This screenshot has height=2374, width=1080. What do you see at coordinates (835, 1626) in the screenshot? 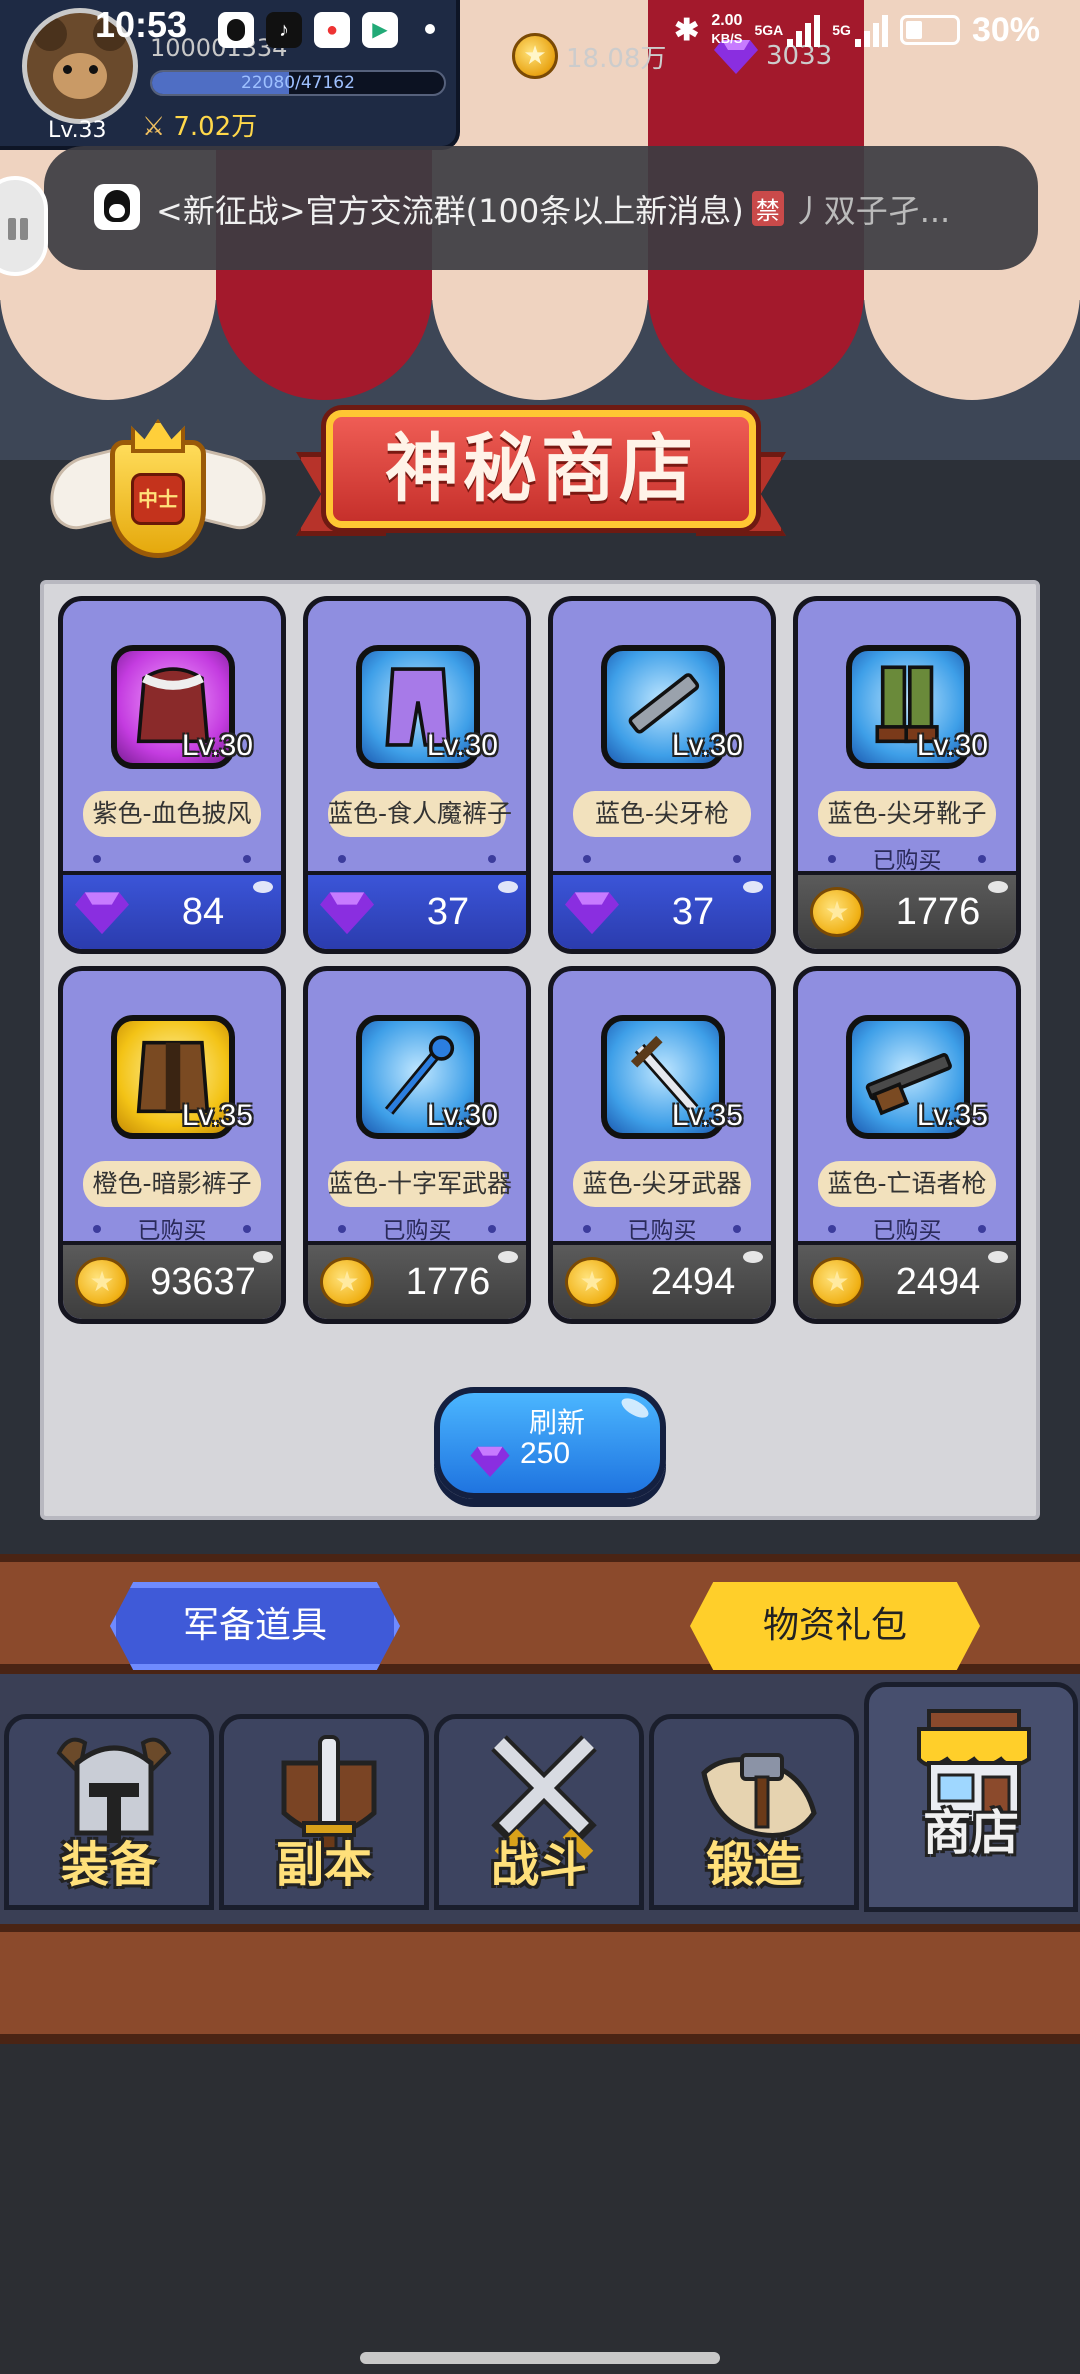
I see `supply-packs-button: 物资礼包` at bounding box center [835, 1626].